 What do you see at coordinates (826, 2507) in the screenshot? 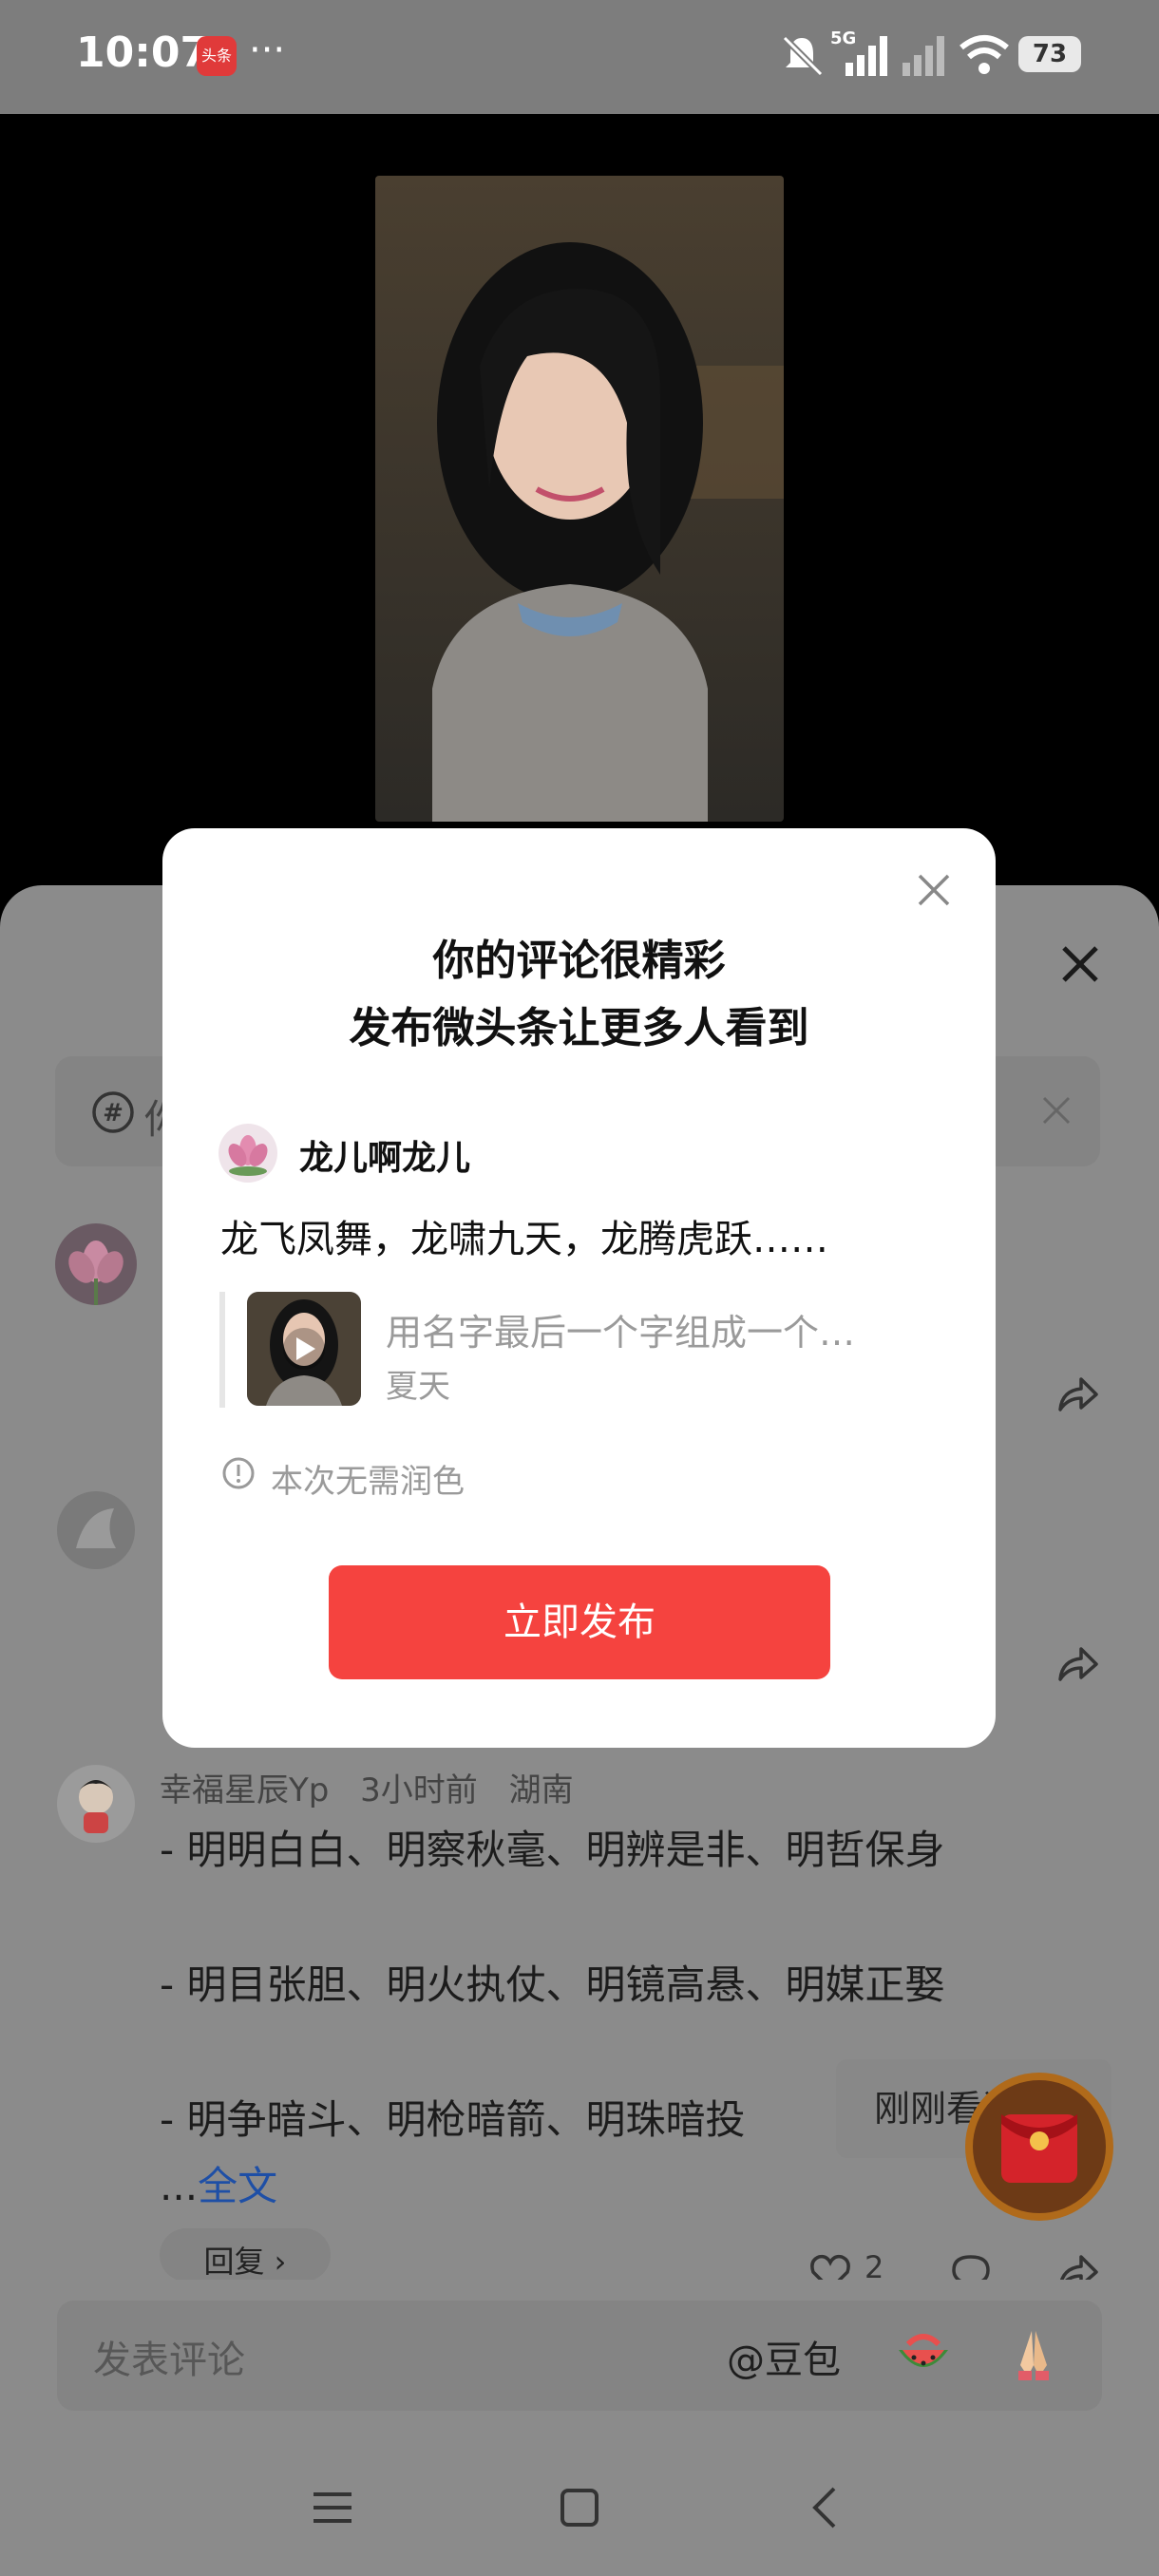
I see `back-nav-icon` at bounding box center [826, 2507].